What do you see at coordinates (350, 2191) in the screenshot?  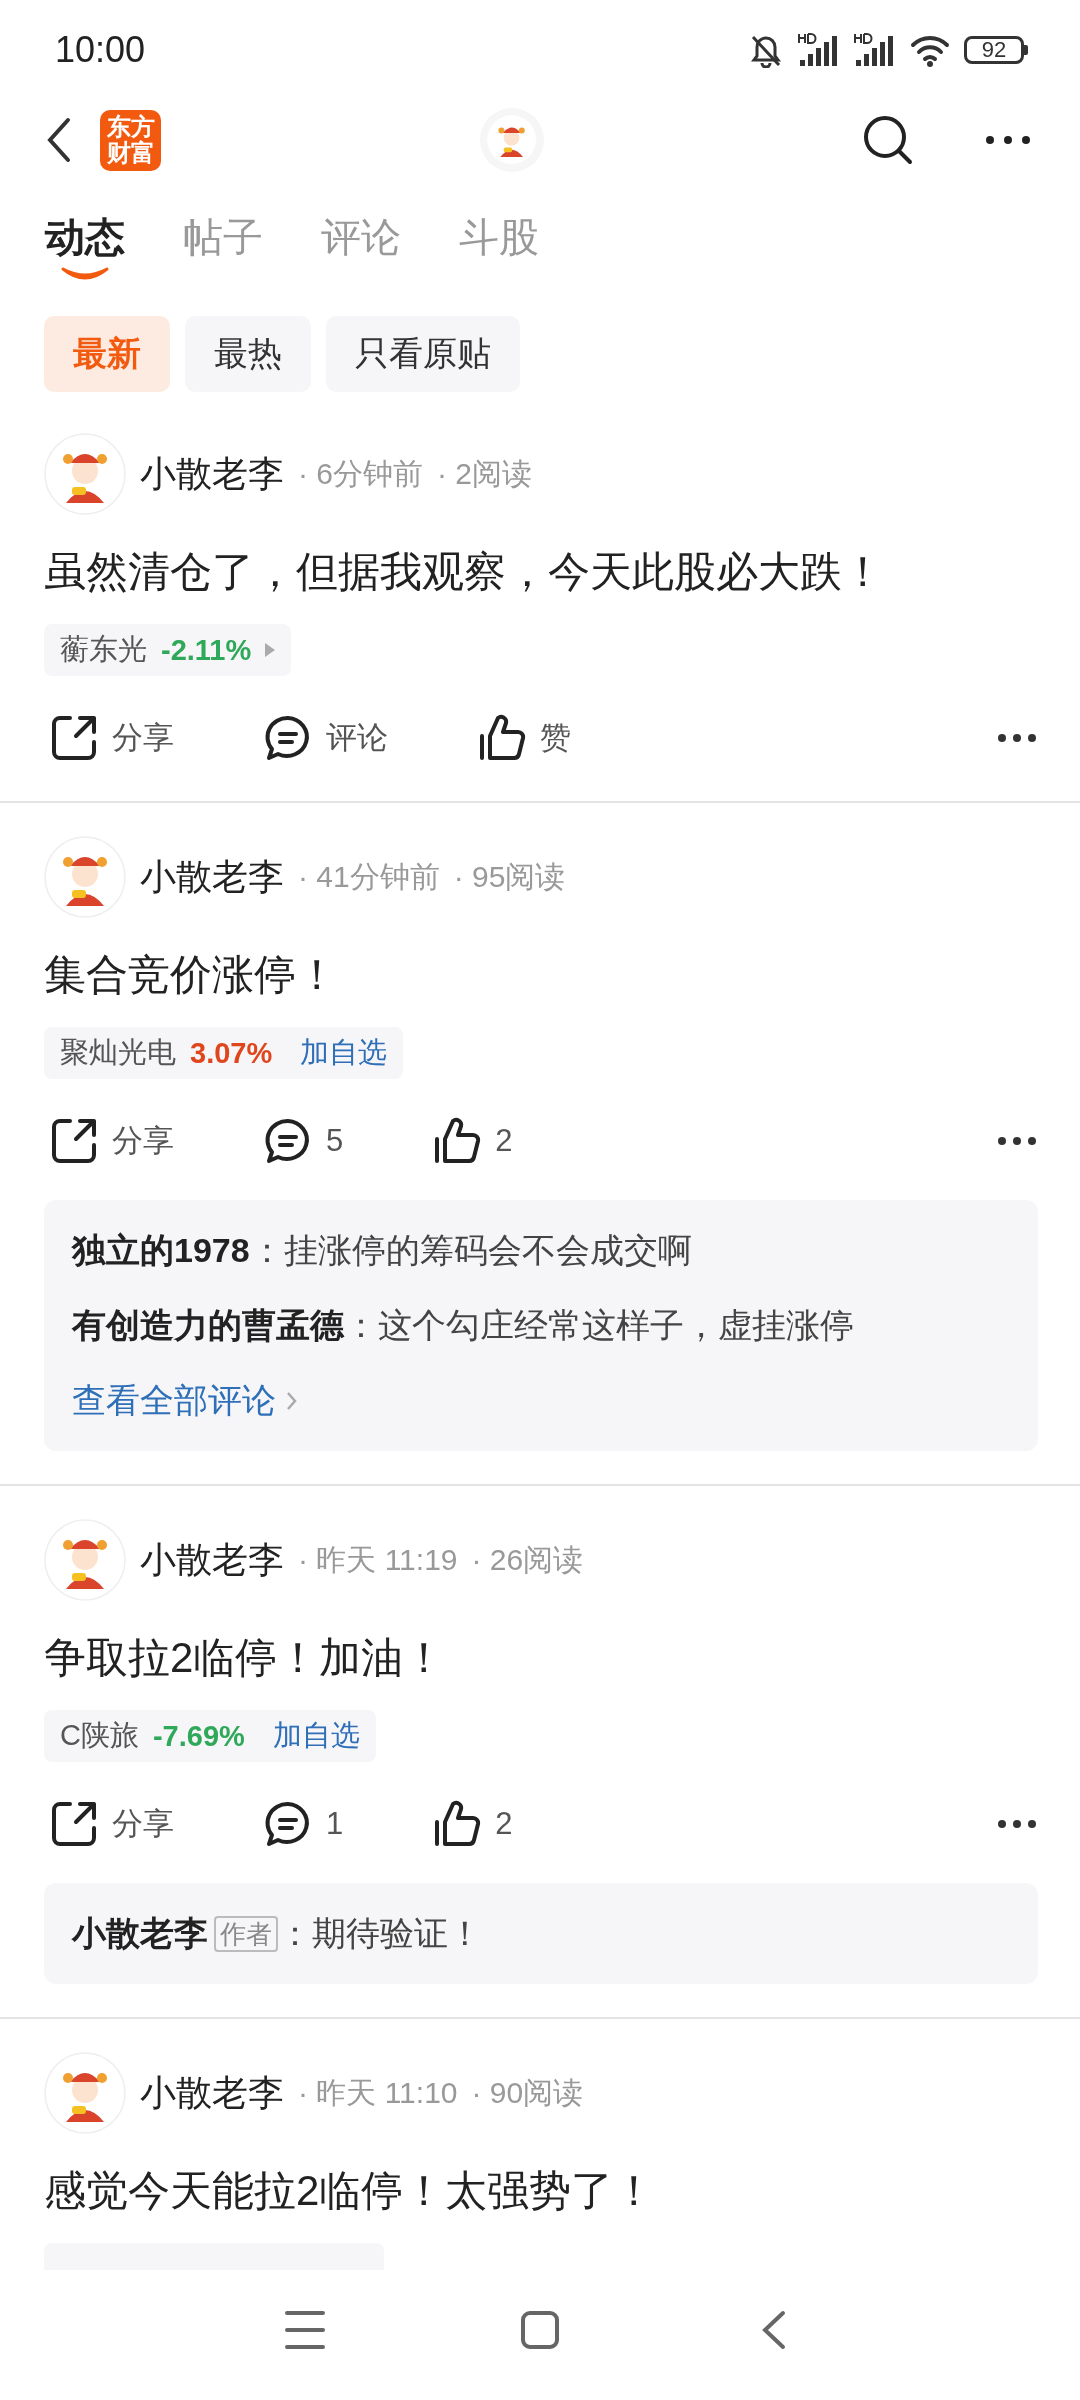 I see `post-text: 感觉今天能拉2临停！太强势了！` at bounding box center [350, 2191].